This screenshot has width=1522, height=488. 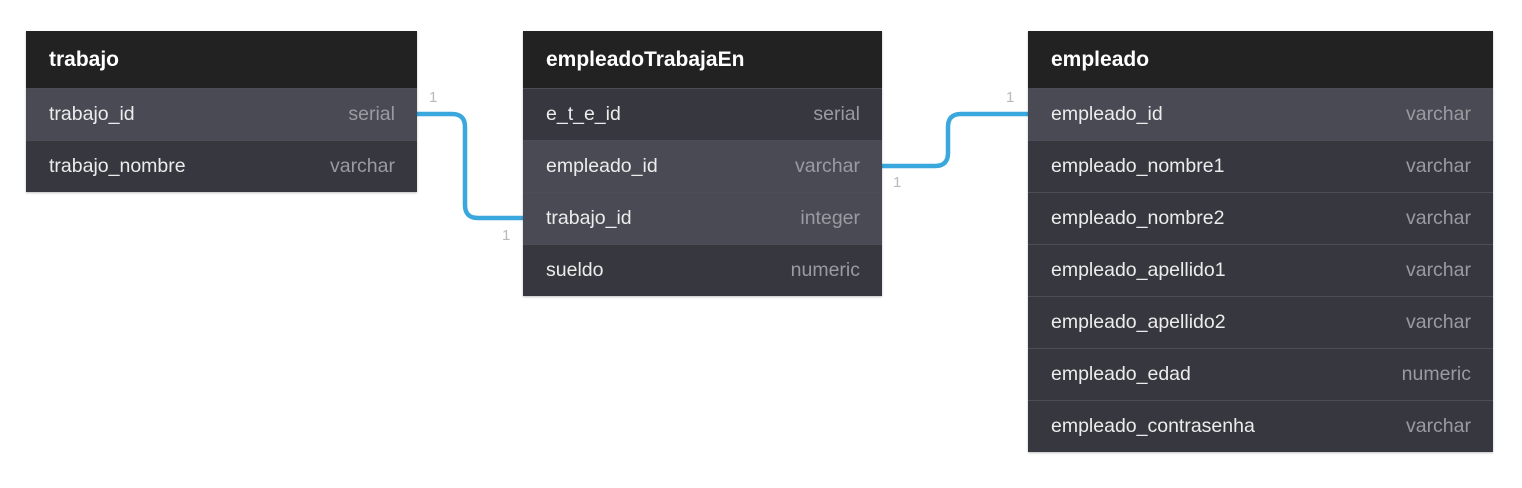 I want to click on field-name: empleado_apellido1, so click(x=1138, y=270).